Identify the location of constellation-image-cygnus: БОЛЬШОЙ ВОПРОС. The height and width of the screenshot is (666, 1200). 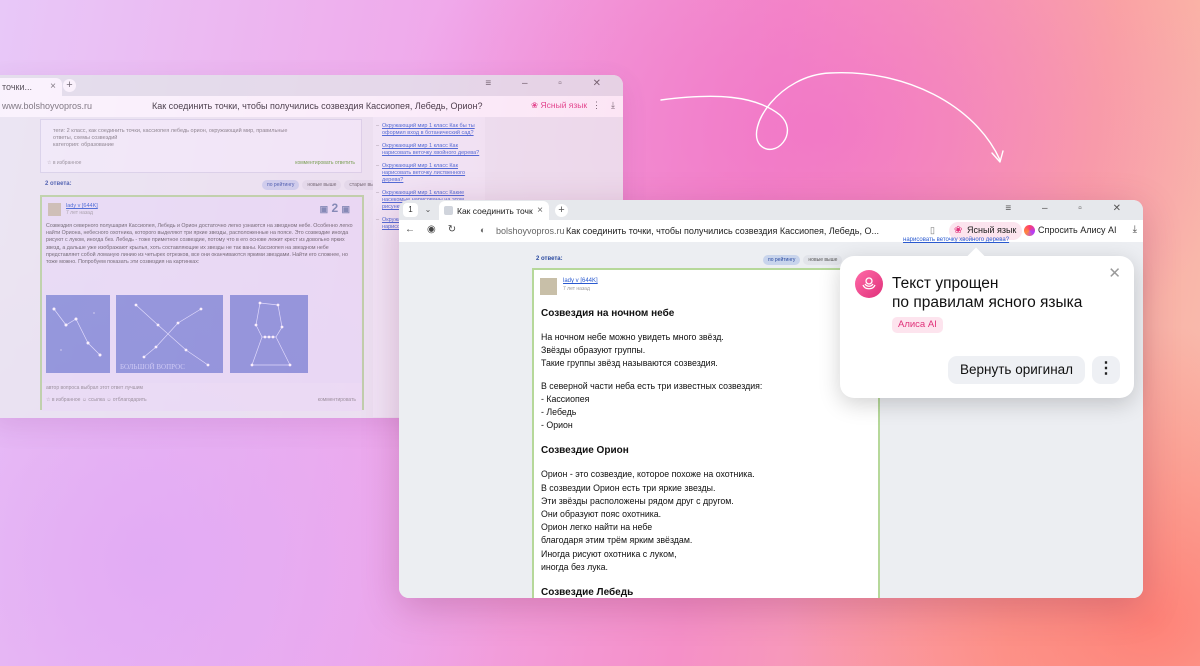
(169, 334).